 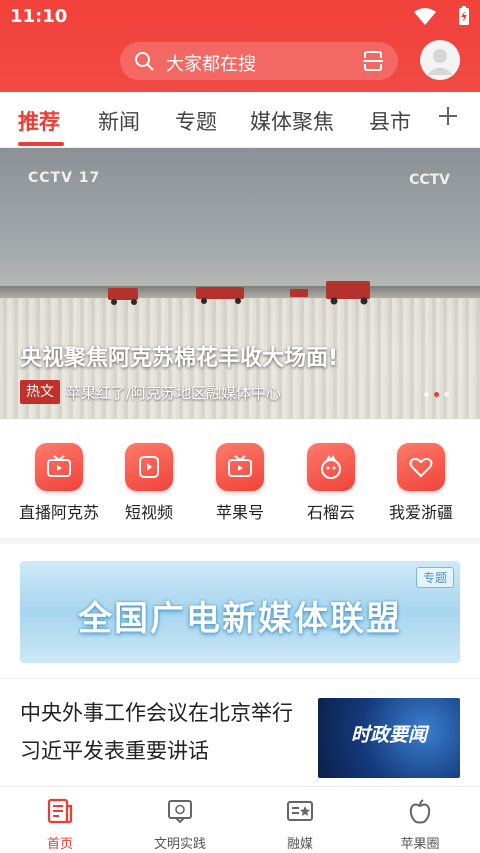 What do you see at coordinates (149, 467) in the screenshot?
I see `short-video-icon` at bounding box center [149, 467].